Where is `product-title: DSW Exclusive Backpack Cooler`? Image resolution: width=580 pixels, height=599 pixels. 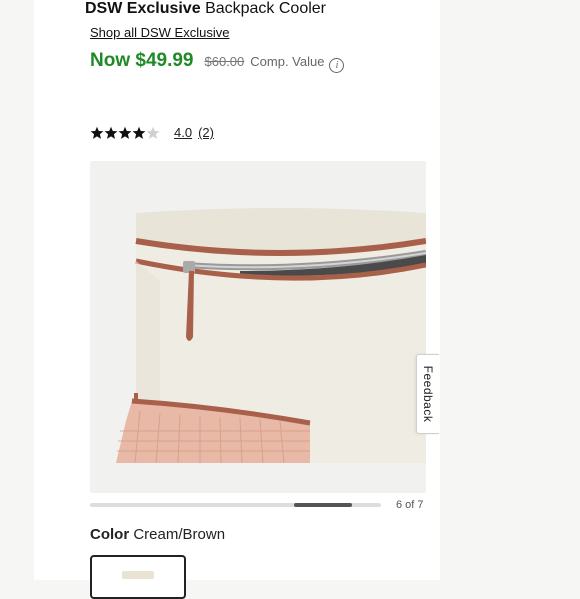 product-title: DSW Exclusive Backpack Cooler is located at coordinates (205, 9).